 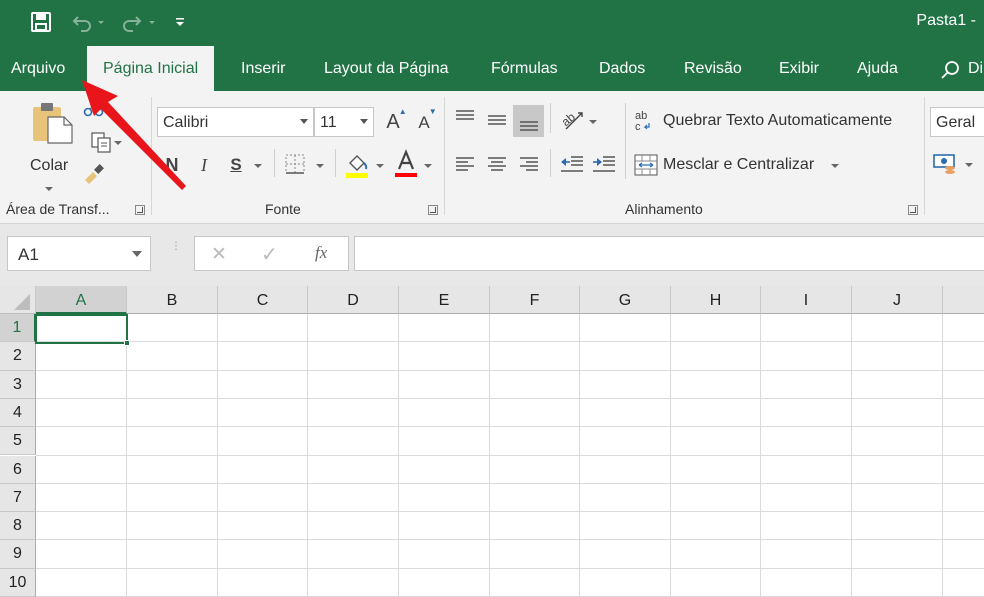 What do you see at coordinates (528, 126) in the screenshot?
I see `align-bottom-icon` at bounding box center [528, 126].